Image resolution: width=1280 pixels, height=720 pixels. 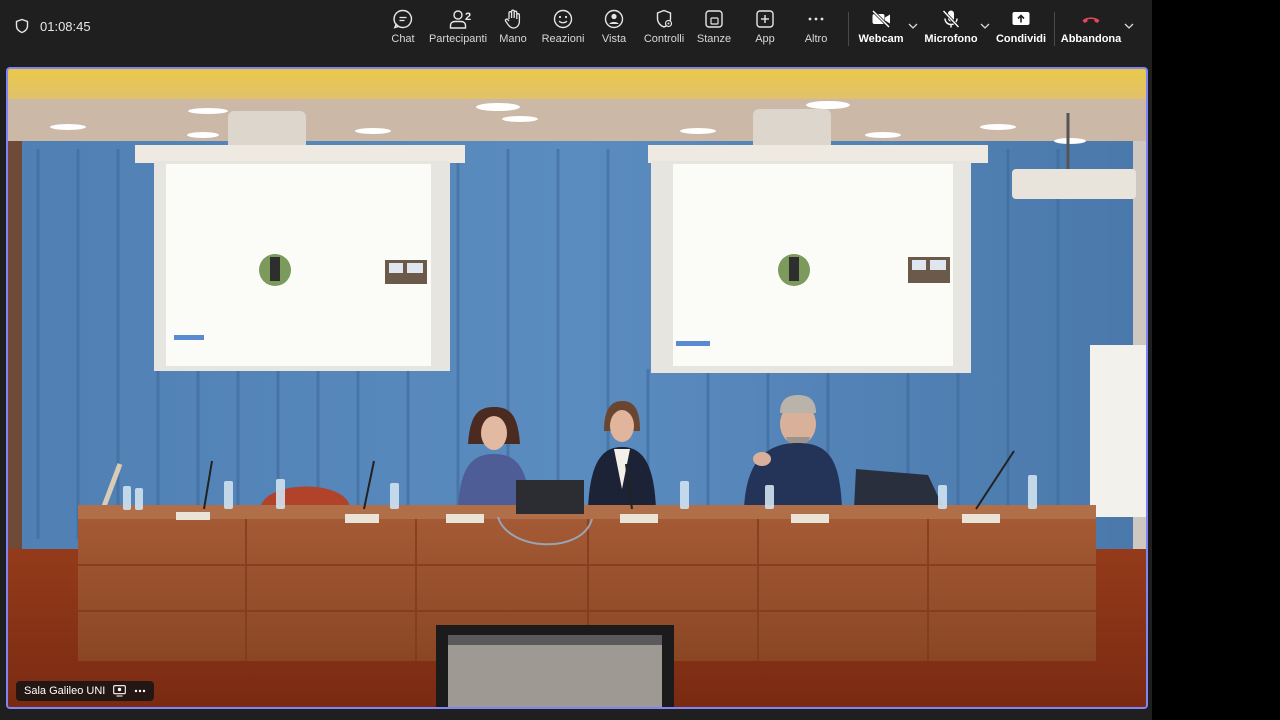 I want to click on more-options-icon, so click(x=140, y=691).